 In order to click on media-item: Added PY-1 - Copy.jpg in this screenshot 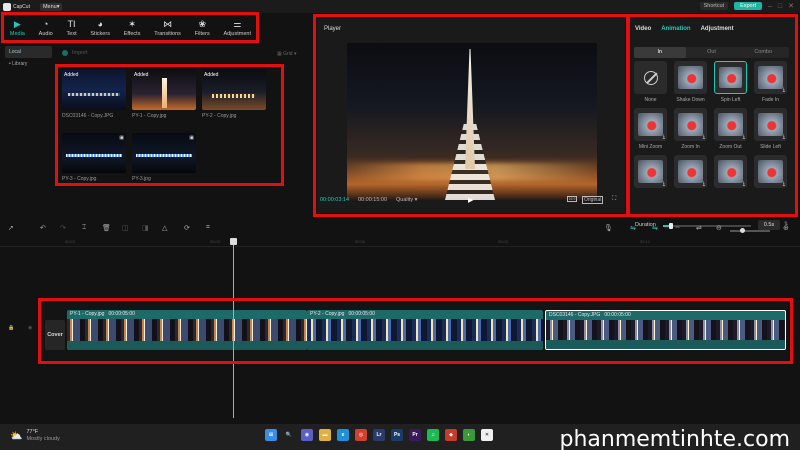, I will do `click(164, 94)`.